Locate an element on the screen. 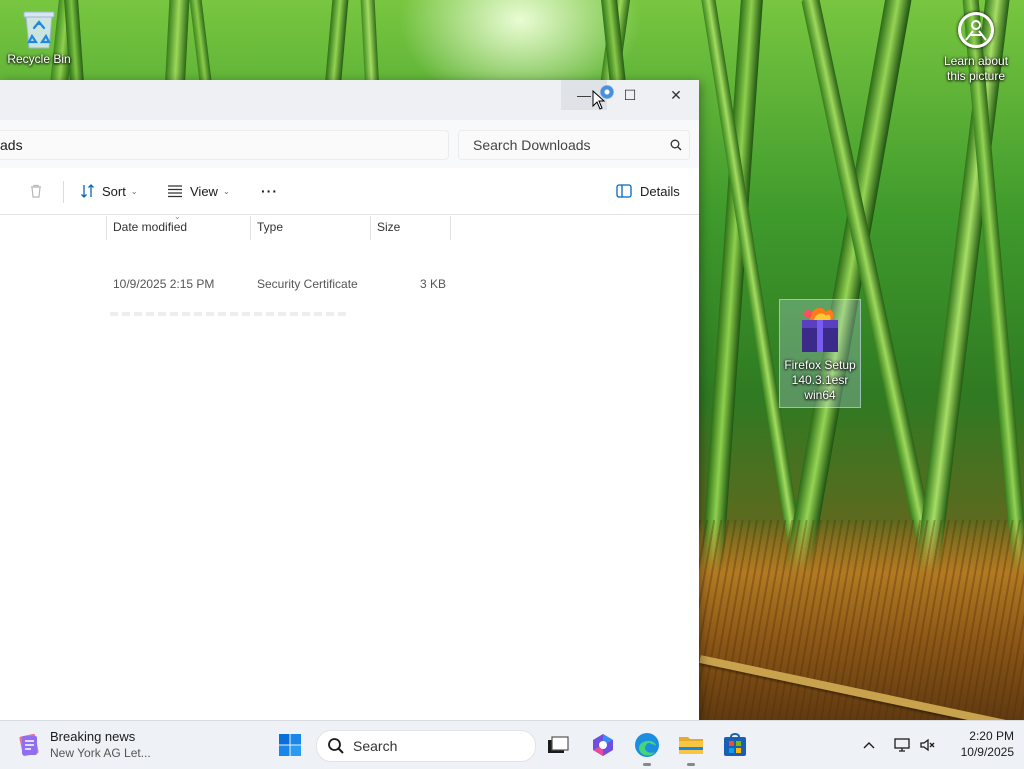 The height and width of the screenshot is (769, 1024). volume-muted-icon is located at coordinates (927, 745).